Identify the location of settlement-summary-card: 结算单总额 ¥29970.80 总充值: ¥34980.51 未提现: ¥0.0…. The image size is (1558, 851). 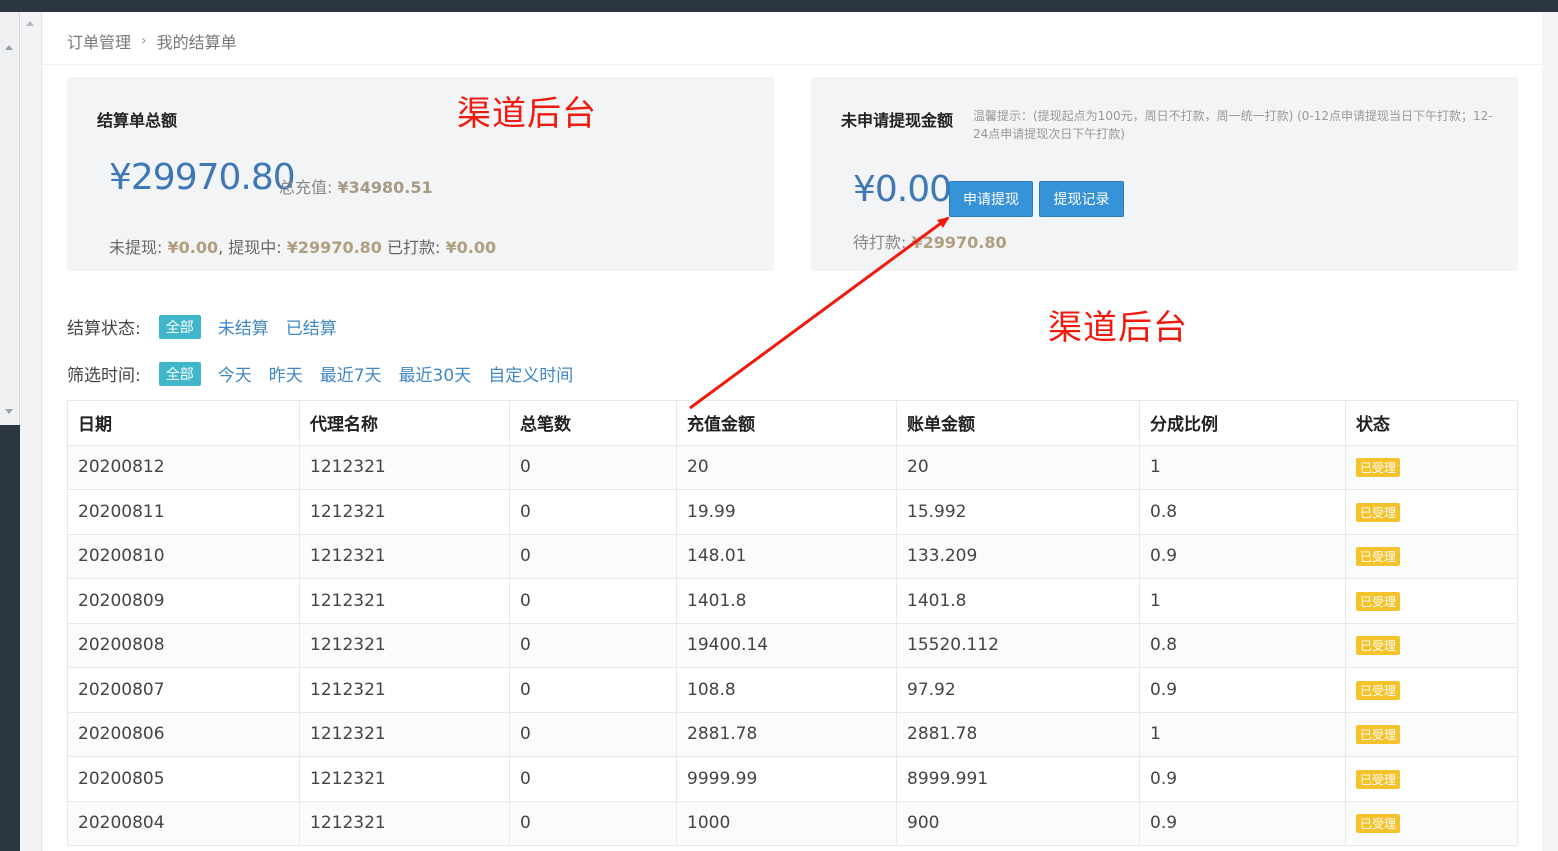
(420, 174).